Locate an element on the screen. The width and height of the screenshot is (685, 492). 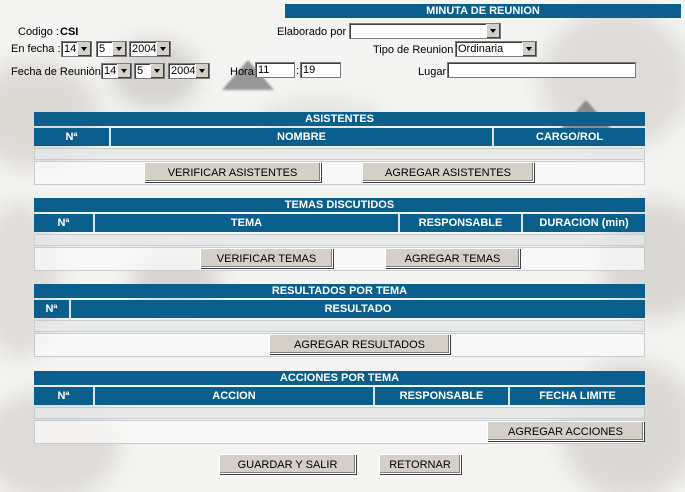
en-fecha-label: En fecha : is located at coordinates (36, 49).